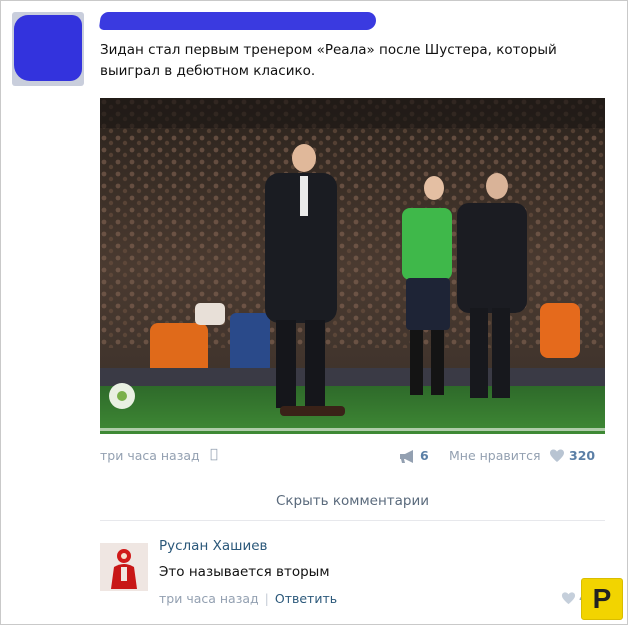  Describe the element at coordinates (238, 21) in the screenshot. I see `author-name-redacted` at that location.